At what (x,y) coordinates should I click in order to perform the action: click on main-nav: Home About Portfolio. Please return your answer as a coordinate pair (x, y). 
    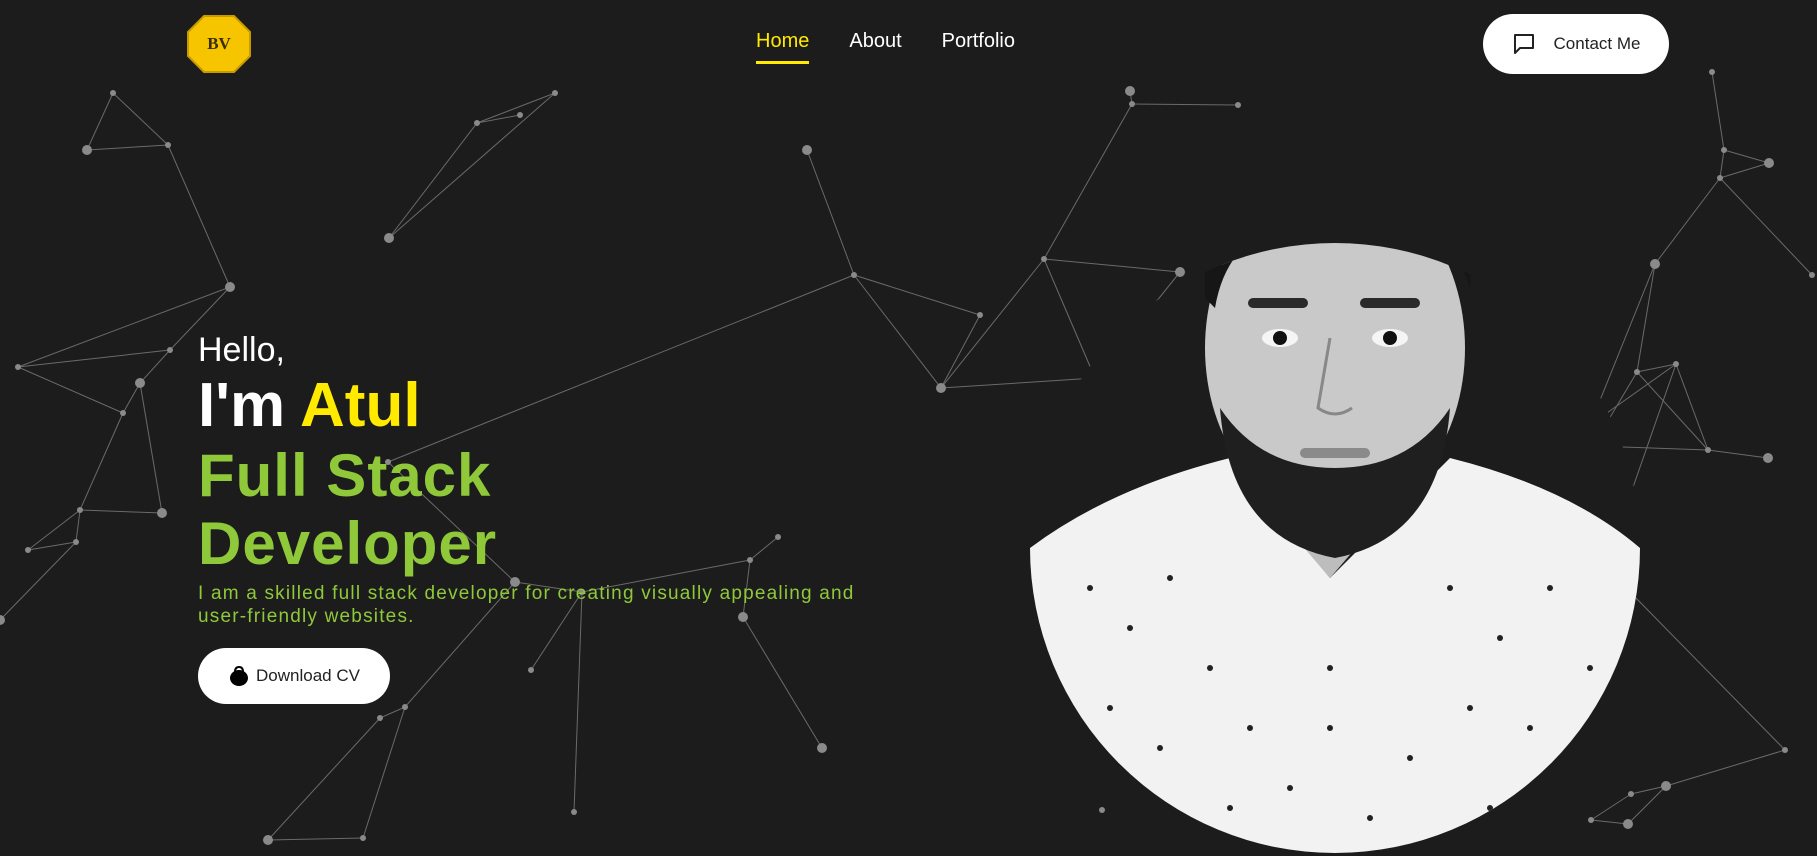
    Looking at the image, I should click on (885, 47).